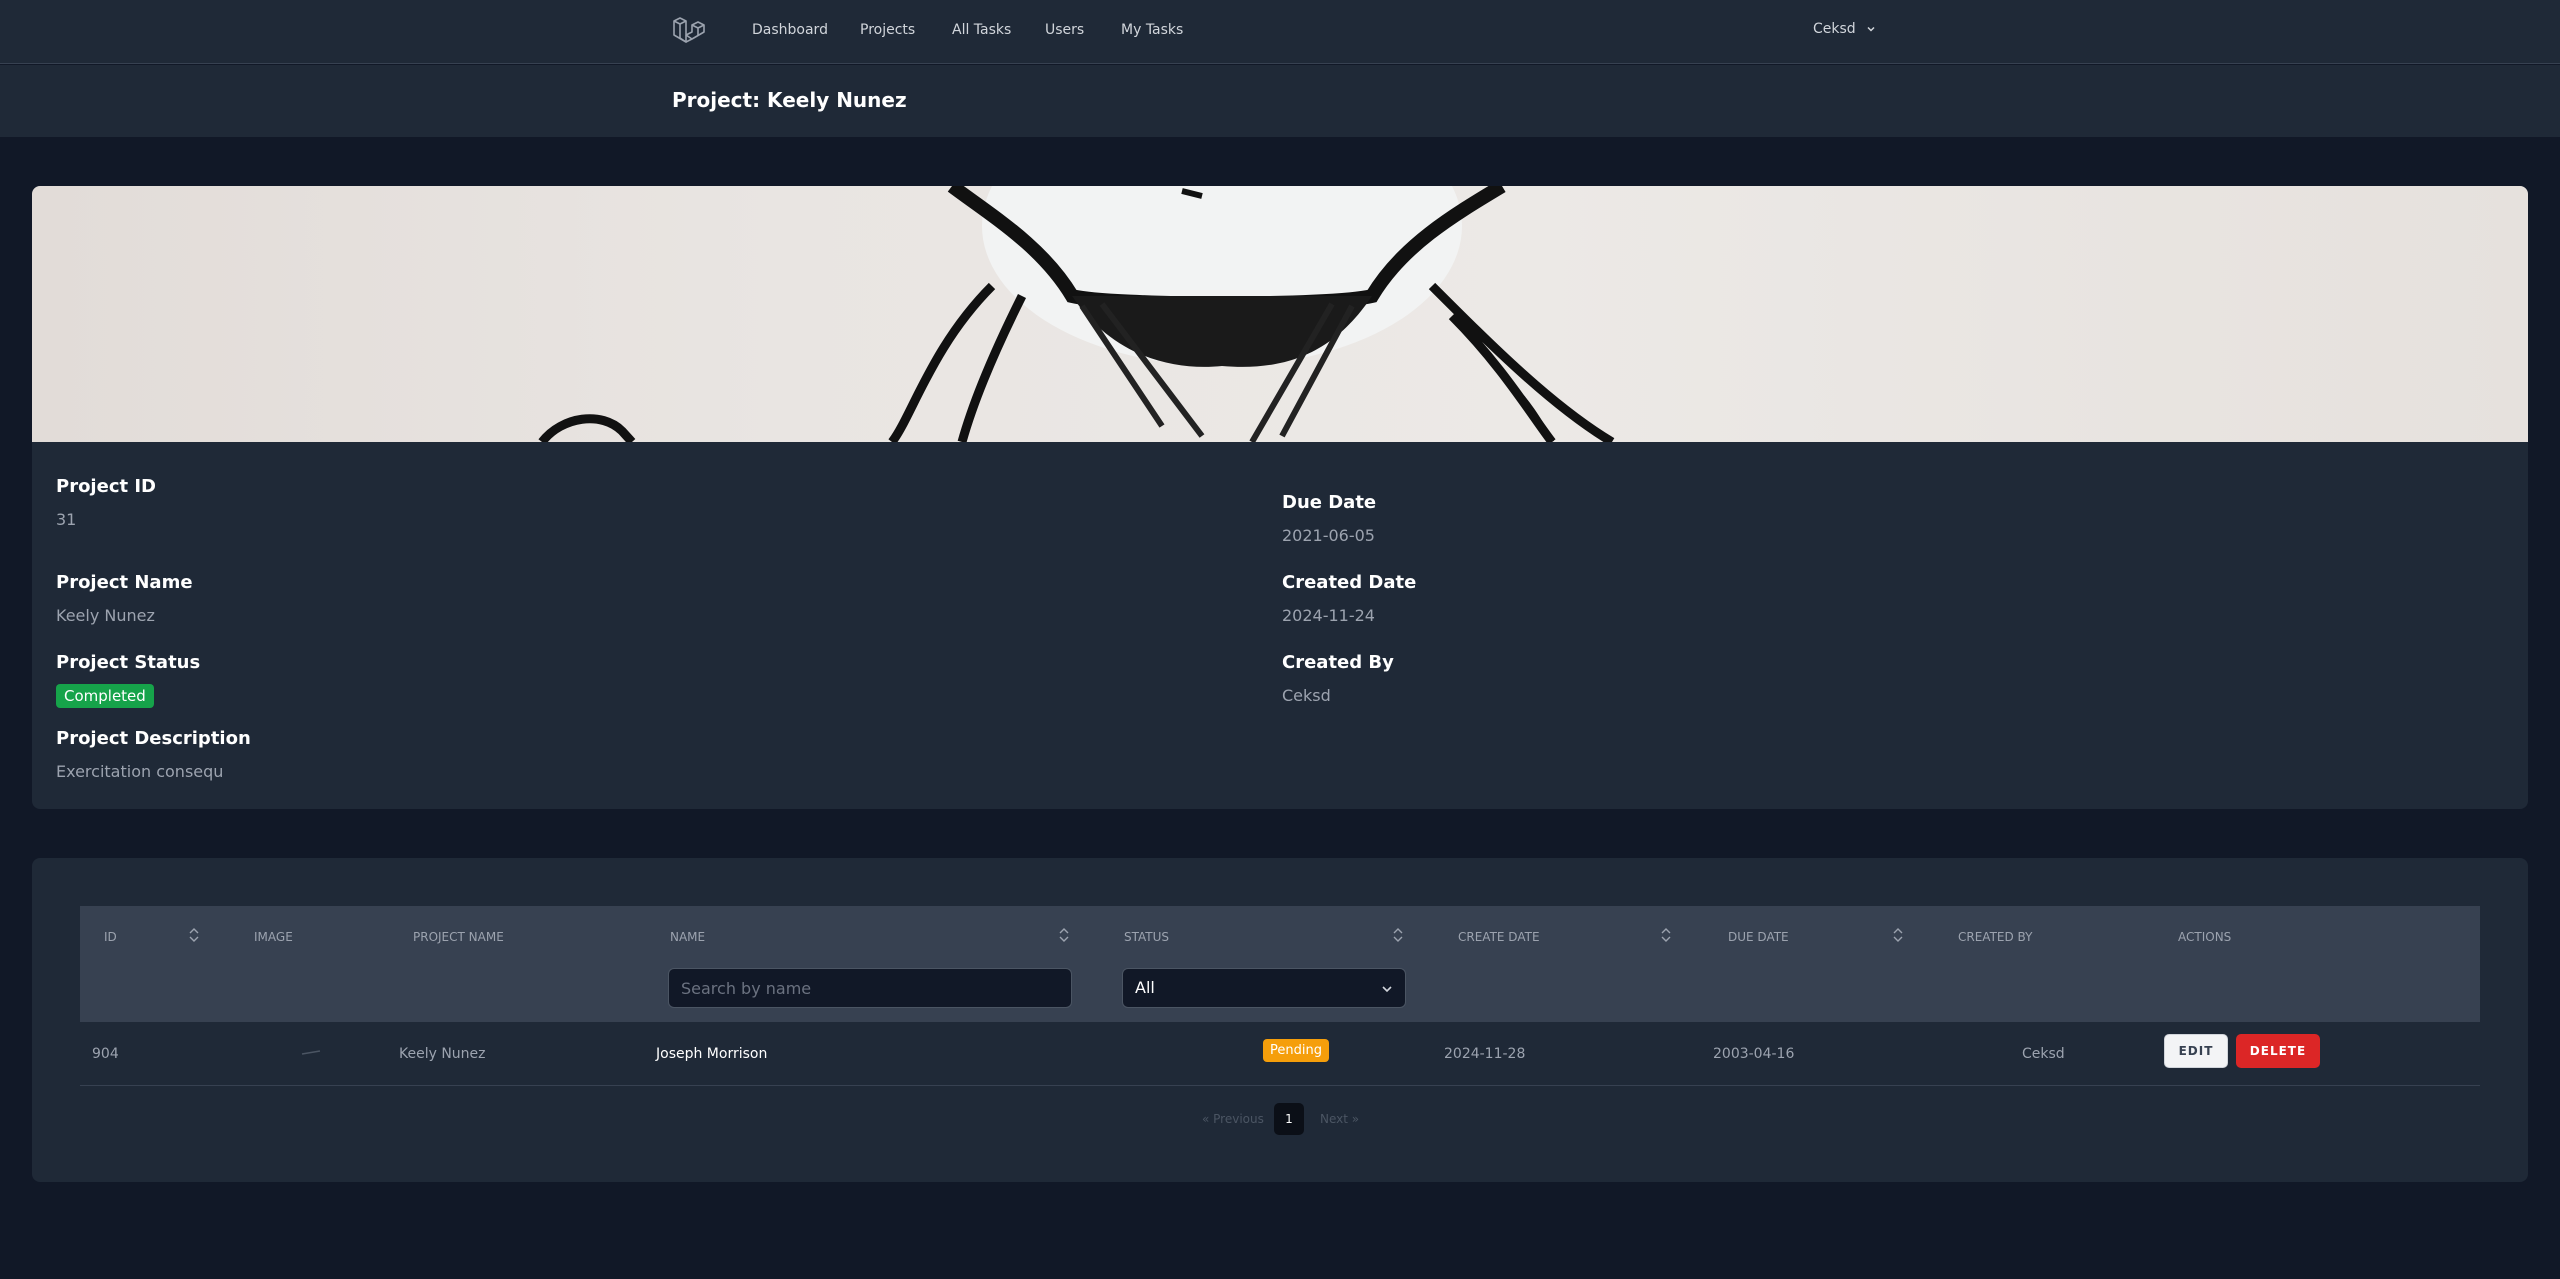 This screenshot has width=2560, height=1279. Describe the element at coordinates (106, 486) in the screenshot. I see `project-id-label: Project ID` at that location.